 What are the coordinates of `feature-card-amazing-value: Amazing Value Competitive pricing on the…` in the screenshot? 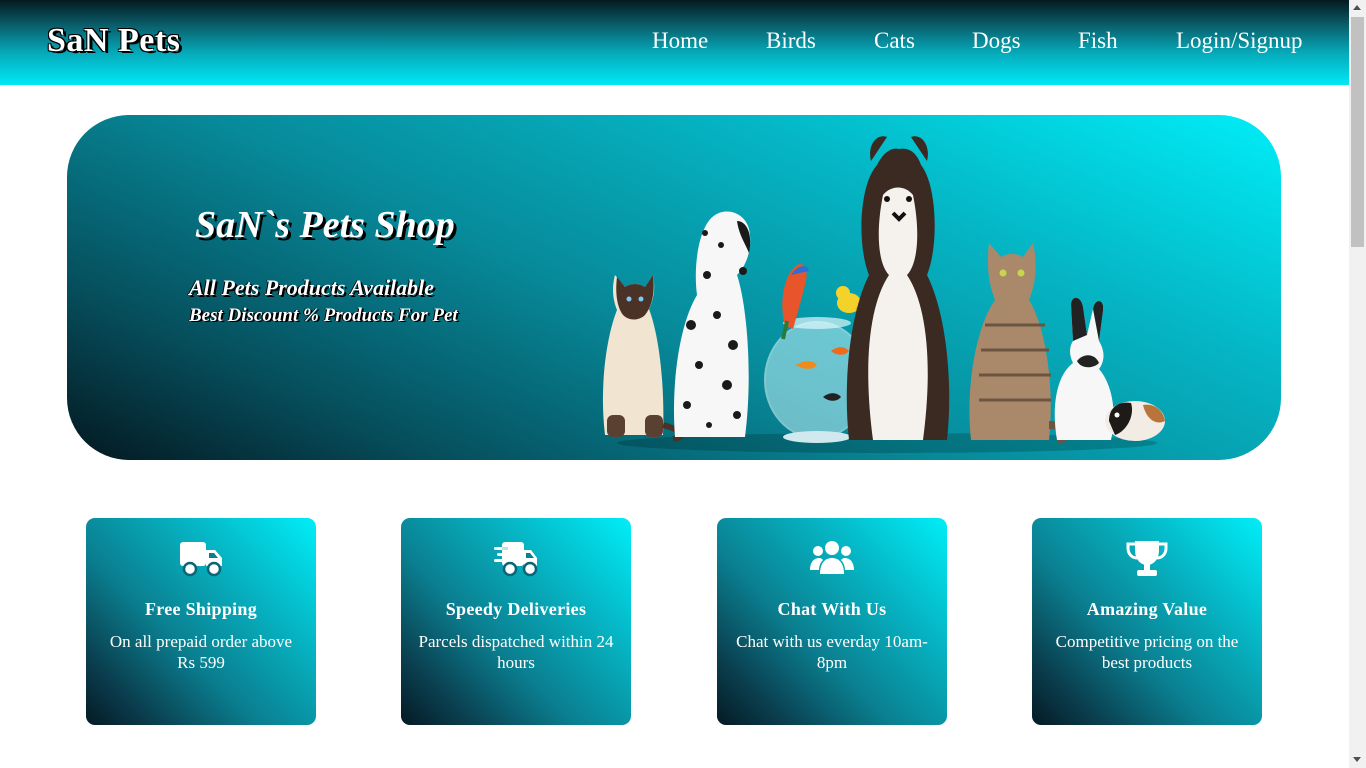 It's located at (1147, 621).